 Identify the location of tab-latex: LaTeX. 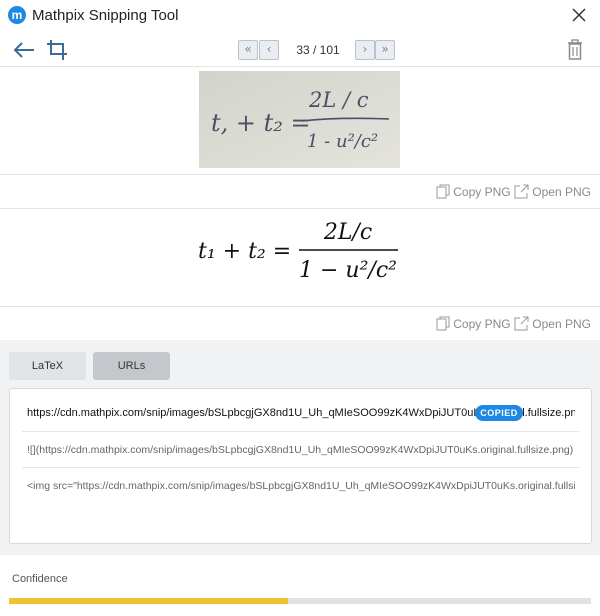
(47, 366).